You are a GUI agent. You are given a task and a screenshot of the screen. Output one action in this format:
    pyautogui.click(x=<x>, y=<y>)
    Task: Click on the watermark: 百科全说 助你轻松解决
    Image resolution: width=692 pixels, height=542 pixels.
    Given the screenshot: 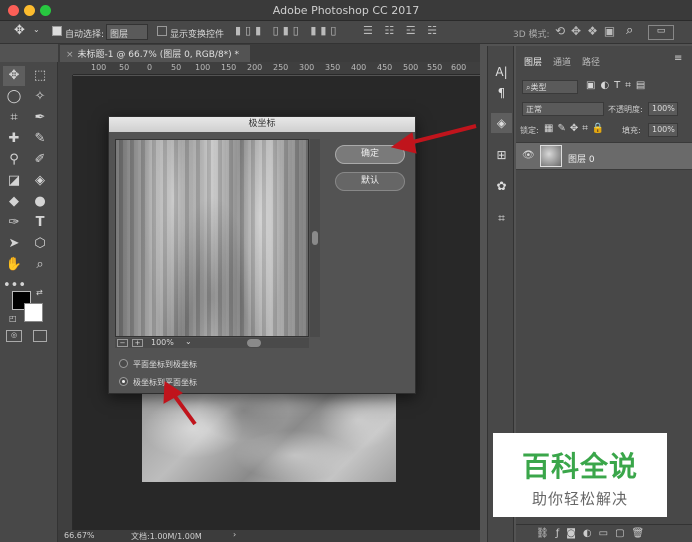 What is the action you would take?
    pyautogui.click(x=580, y=475)
    